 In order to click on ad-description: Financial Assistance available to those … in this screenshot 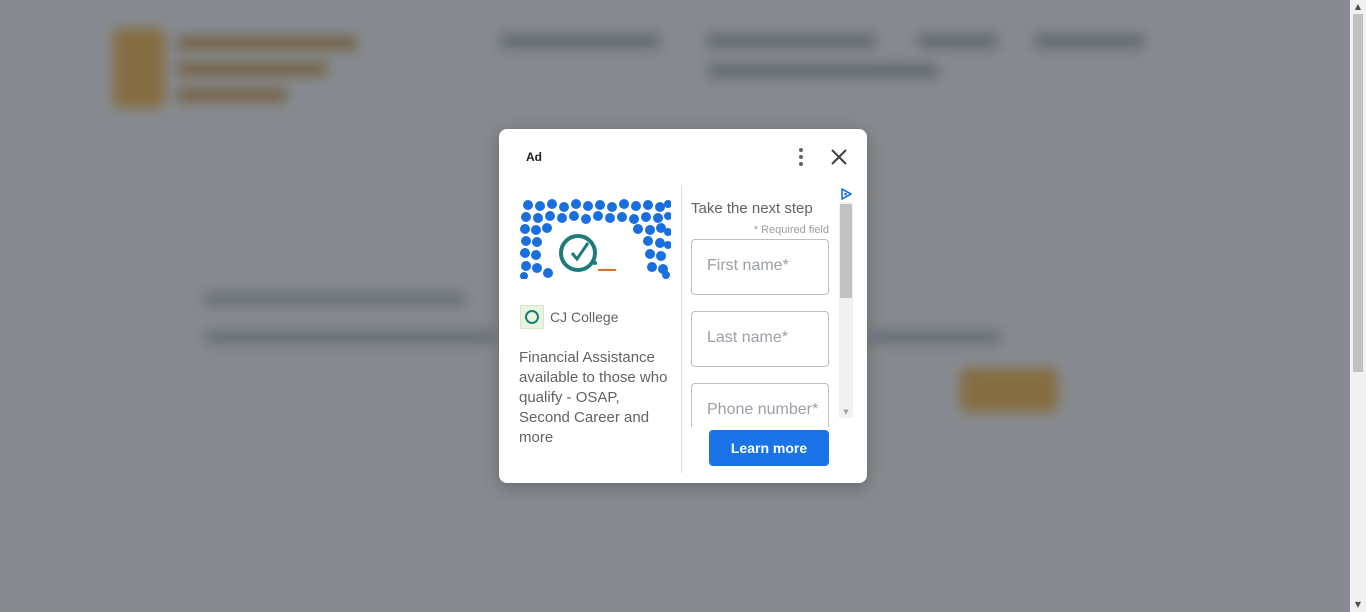, I will do `click(593, 397)`.